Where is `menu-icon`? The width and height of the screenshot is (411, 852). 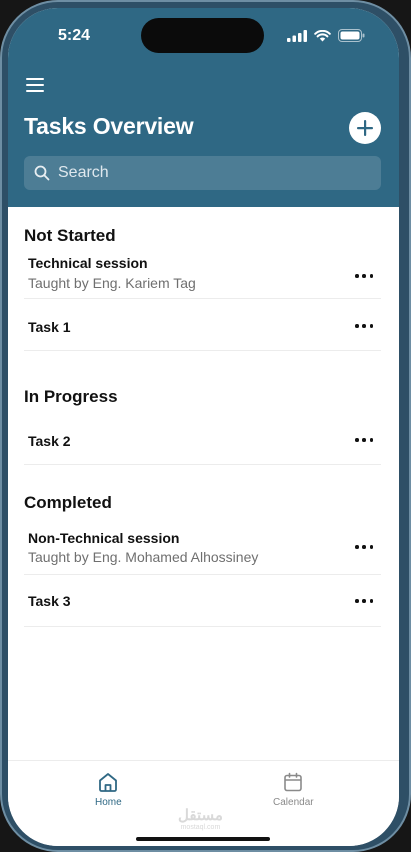 menu-icon is located at coordinates (36, 85).